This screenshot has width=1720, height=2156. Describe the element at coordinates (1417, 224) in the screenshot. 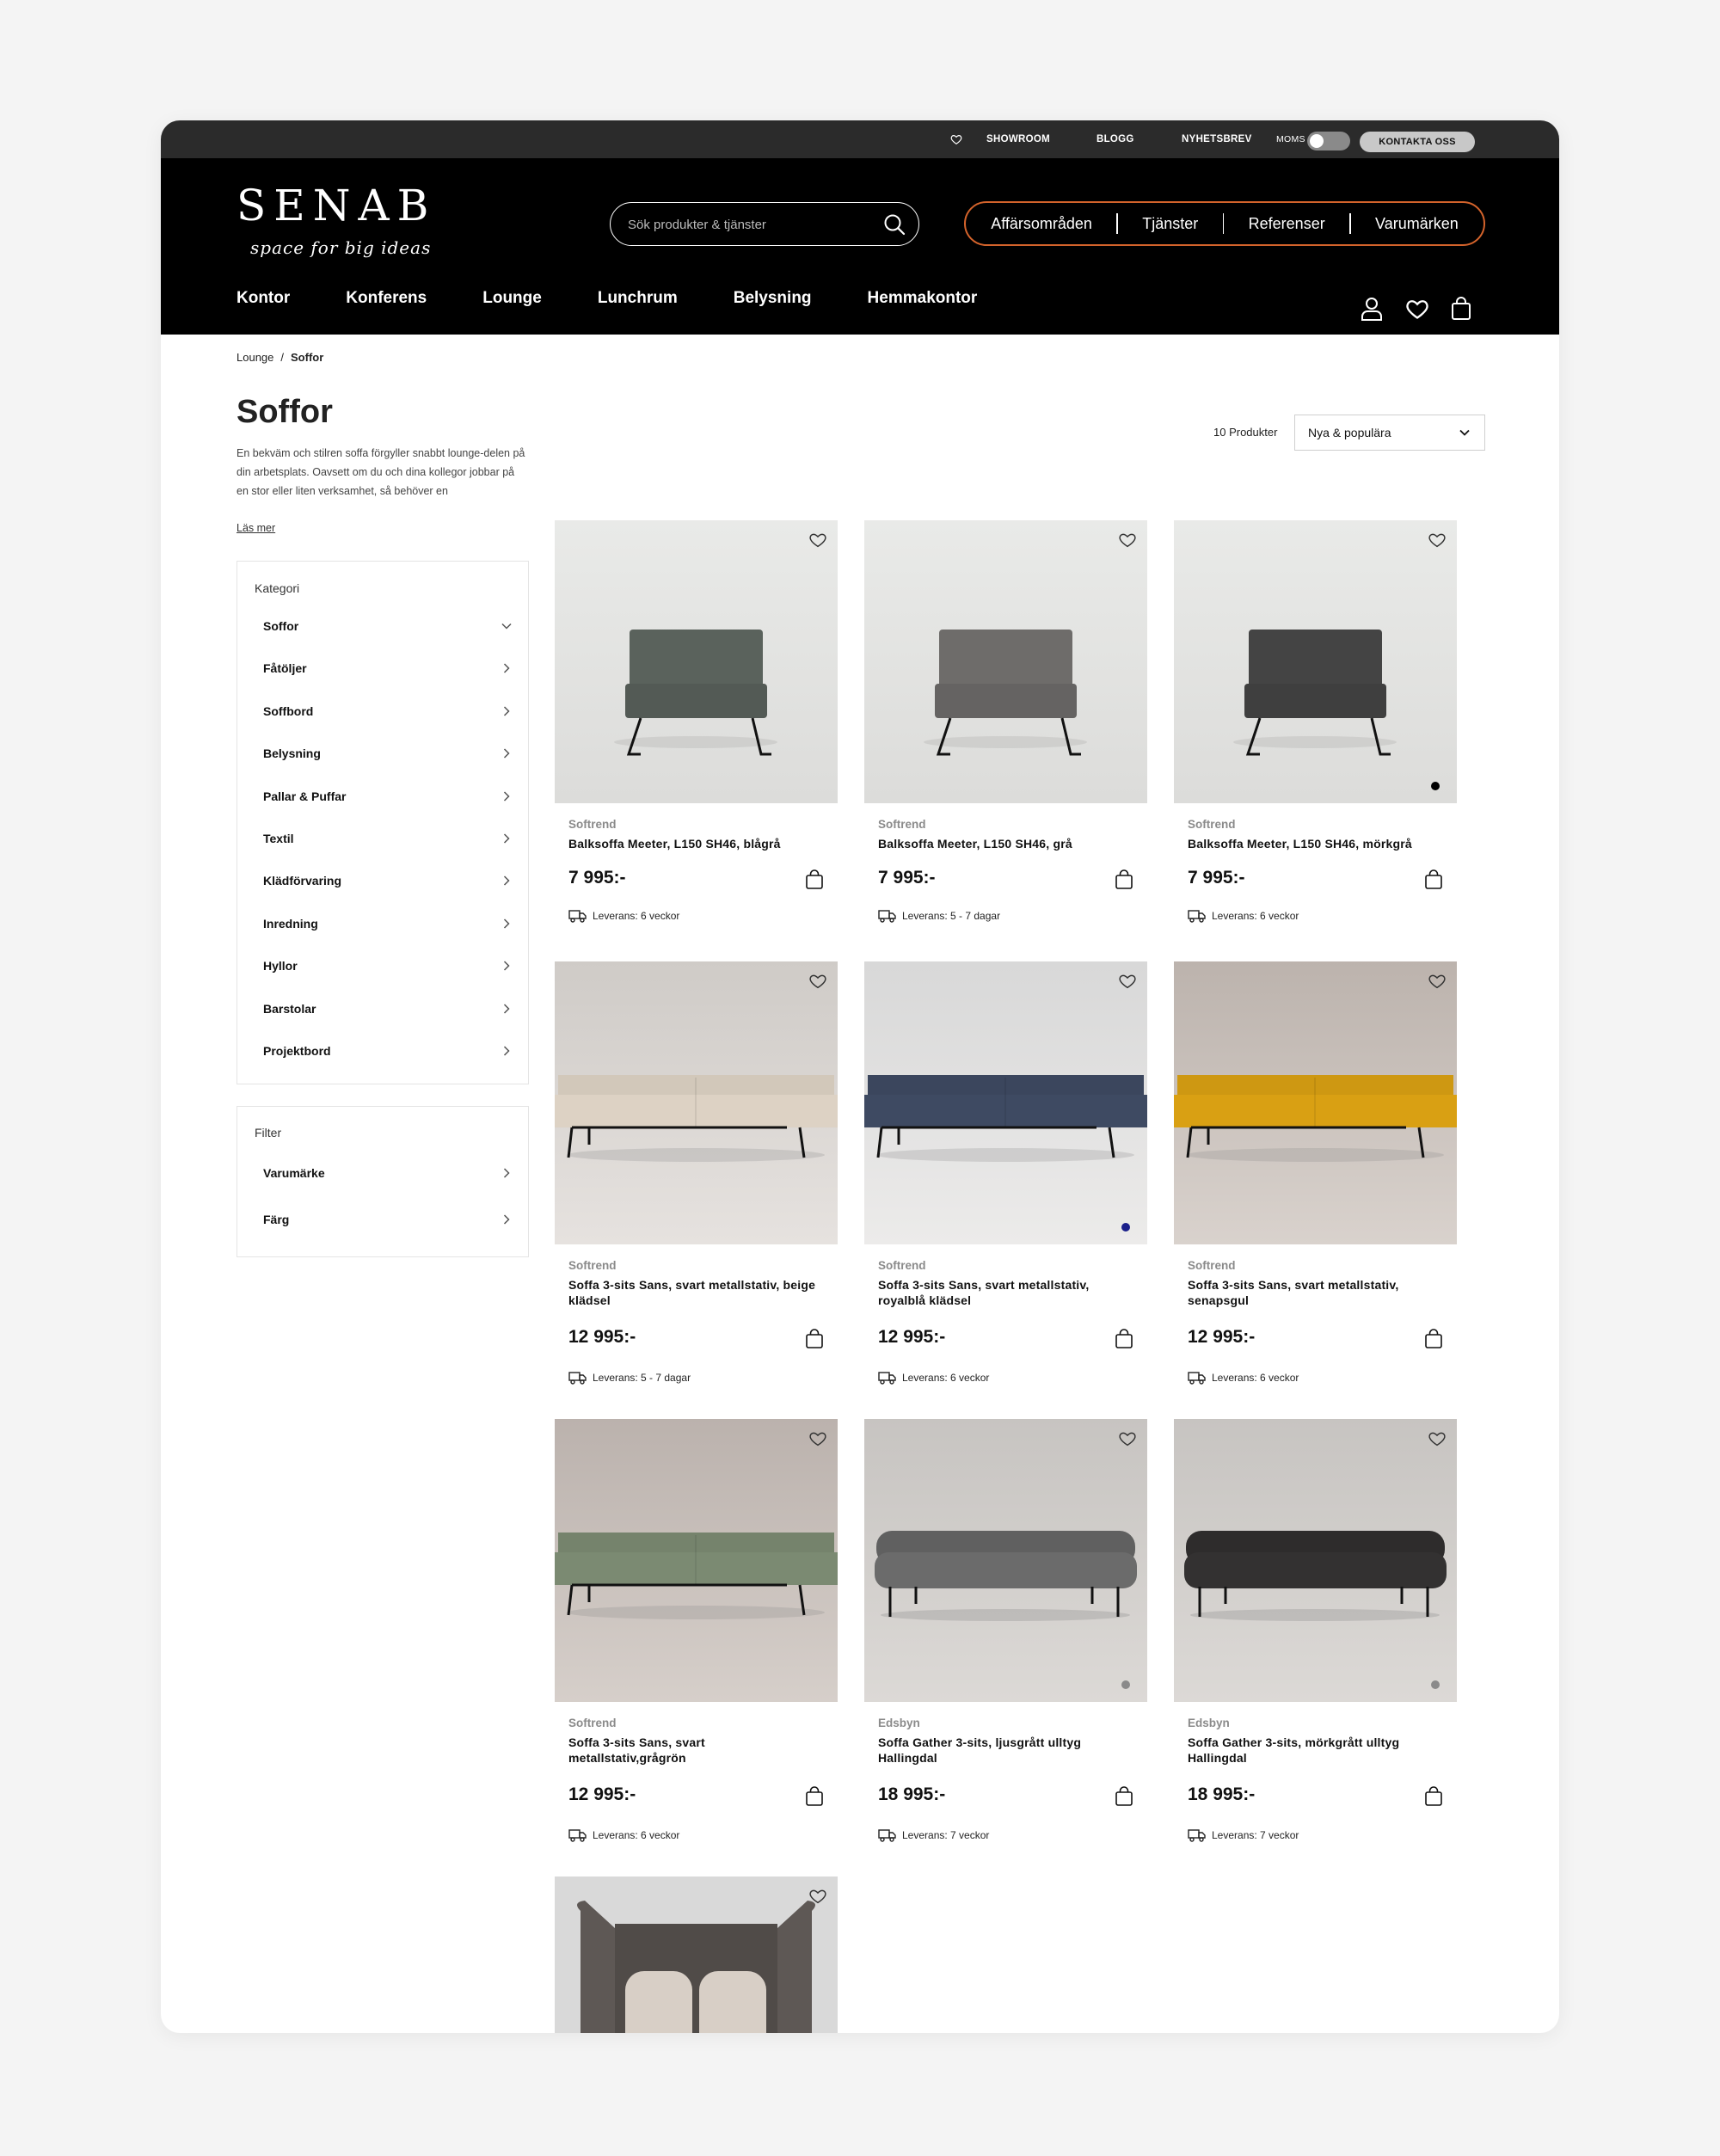

I see `nav-varumarken: Varumärken` at that location.